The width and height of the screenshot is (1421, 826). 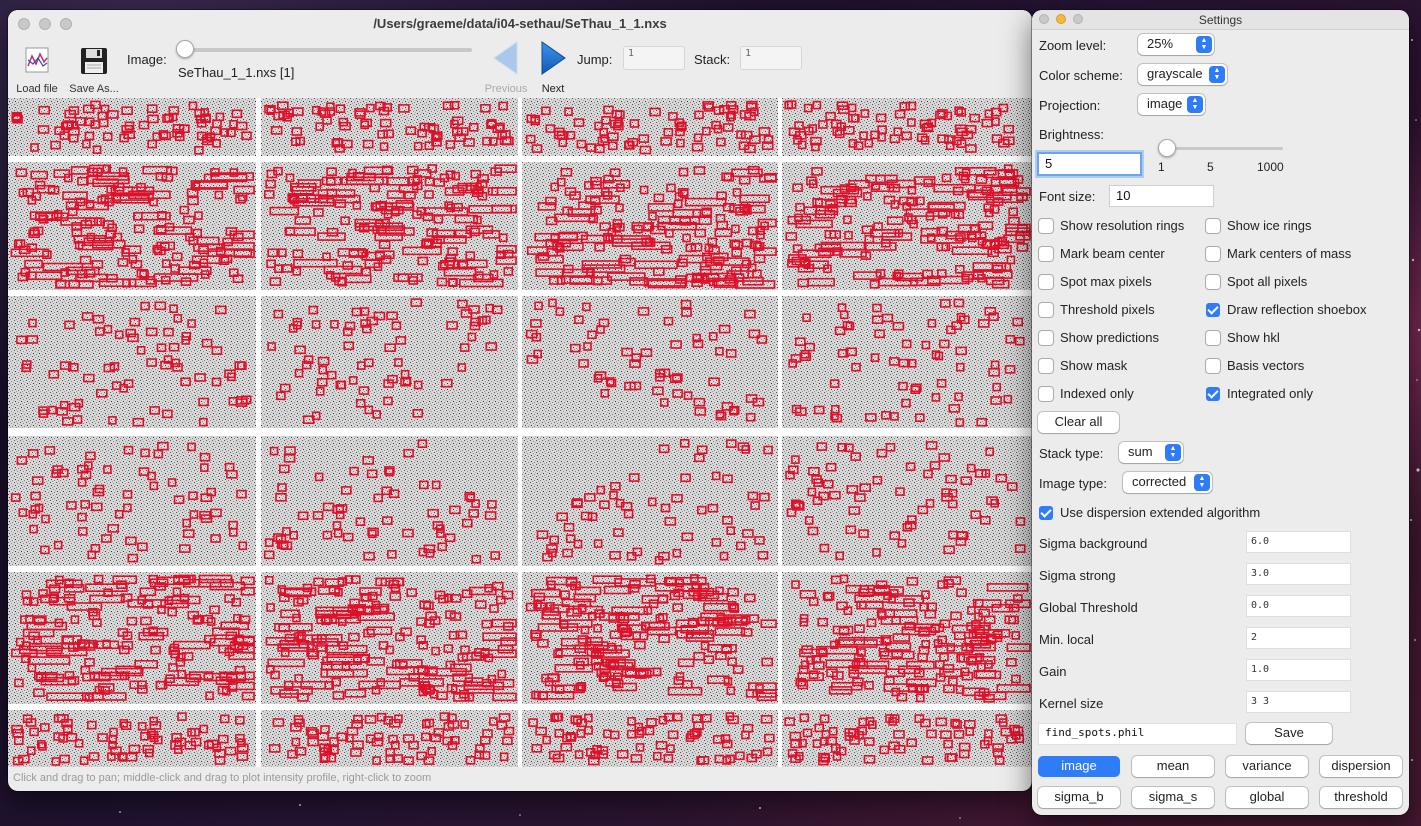 I want to click on next-button: Next, so click(x=553, y=67).